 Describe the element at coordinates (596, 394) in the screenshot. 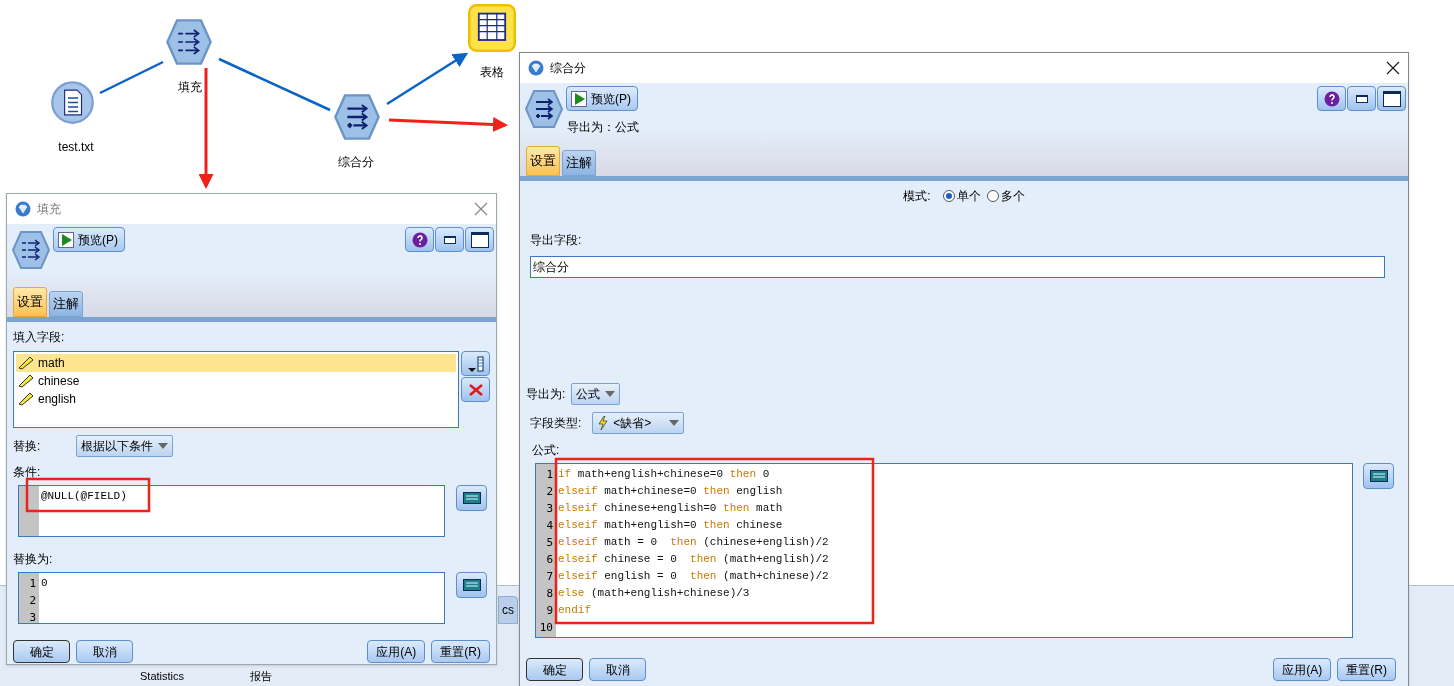

I see `dropdown: 公式` at that location.